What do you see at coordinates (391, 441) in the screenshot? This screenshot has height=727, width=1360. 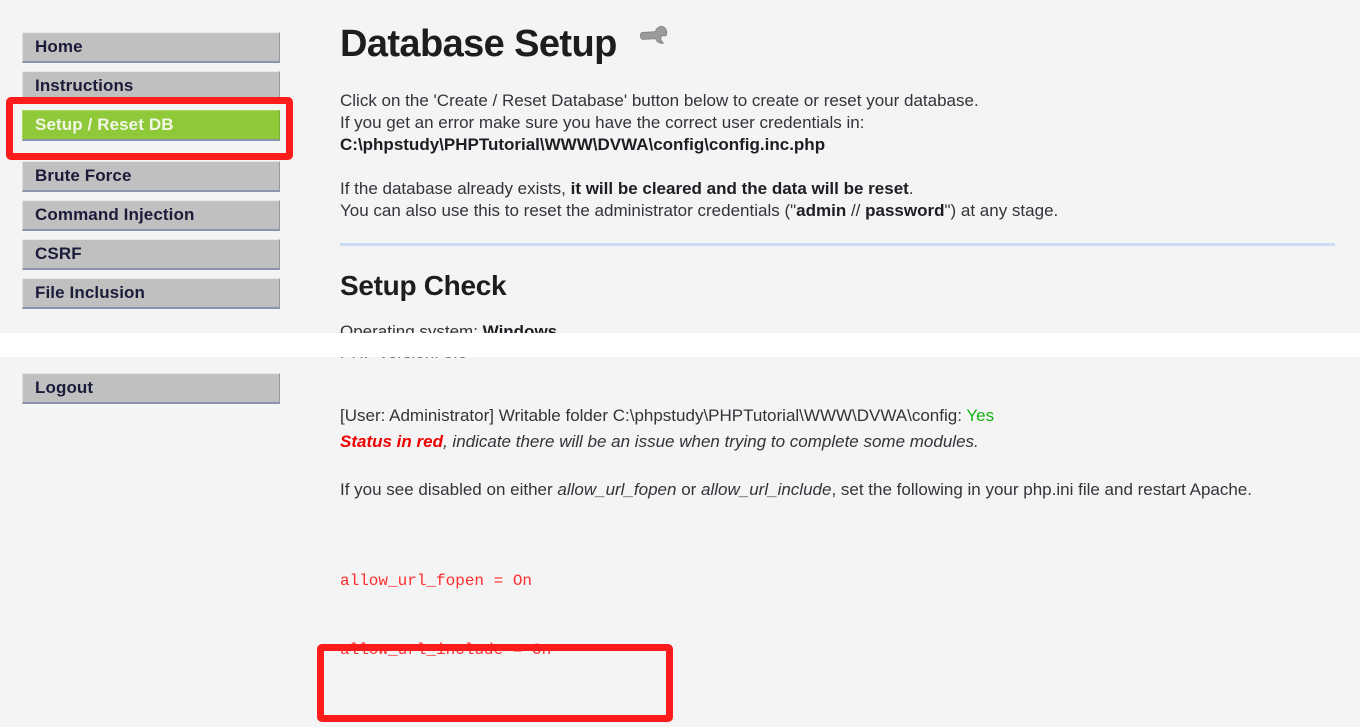 I see `status-in-red-label: Status in red` at bounding box center [391, 441].